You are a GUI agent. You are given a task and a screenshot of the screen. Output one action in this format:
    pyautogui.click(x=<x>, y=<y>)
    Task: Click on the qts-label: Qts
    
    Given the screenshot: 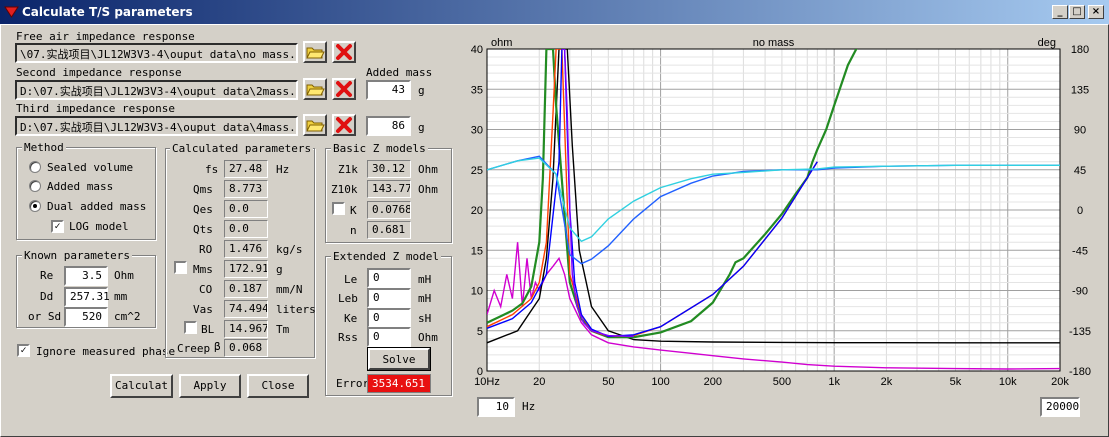 What is the action you would take?
    pyautogui.click(x=203, y=229)
    